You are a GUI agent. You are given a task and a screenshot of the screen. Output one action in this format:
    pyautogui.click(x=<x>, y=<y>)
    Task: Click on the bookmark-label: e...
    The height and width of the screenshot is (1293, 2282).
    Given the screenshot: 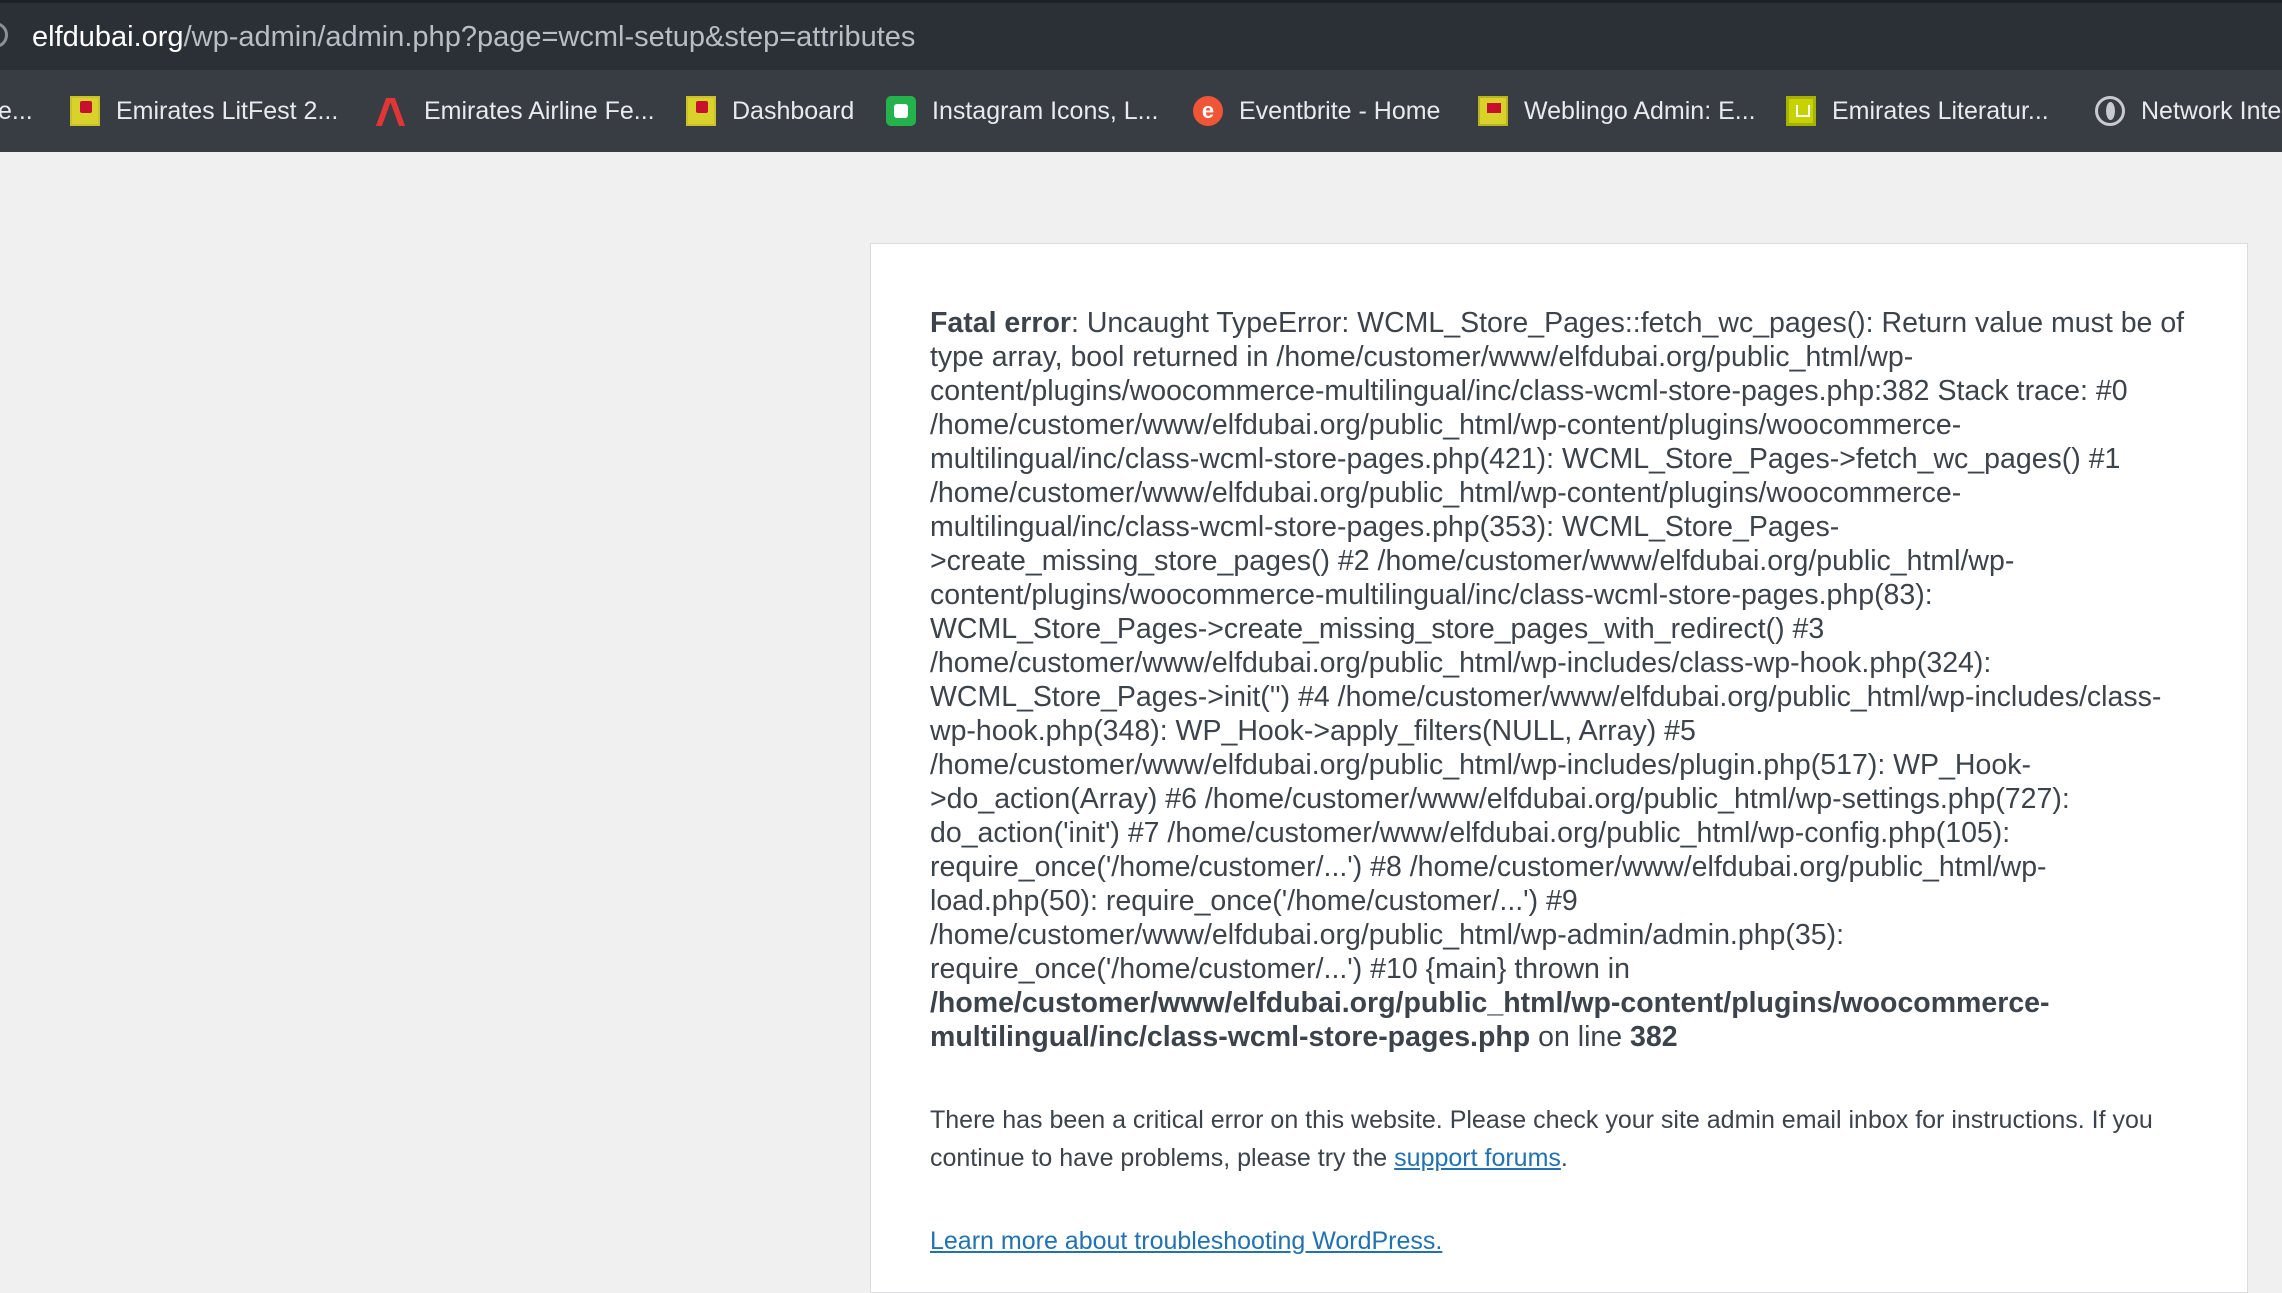 What is the action you would take?
    pyautogui.click(x=16, y=110)
    